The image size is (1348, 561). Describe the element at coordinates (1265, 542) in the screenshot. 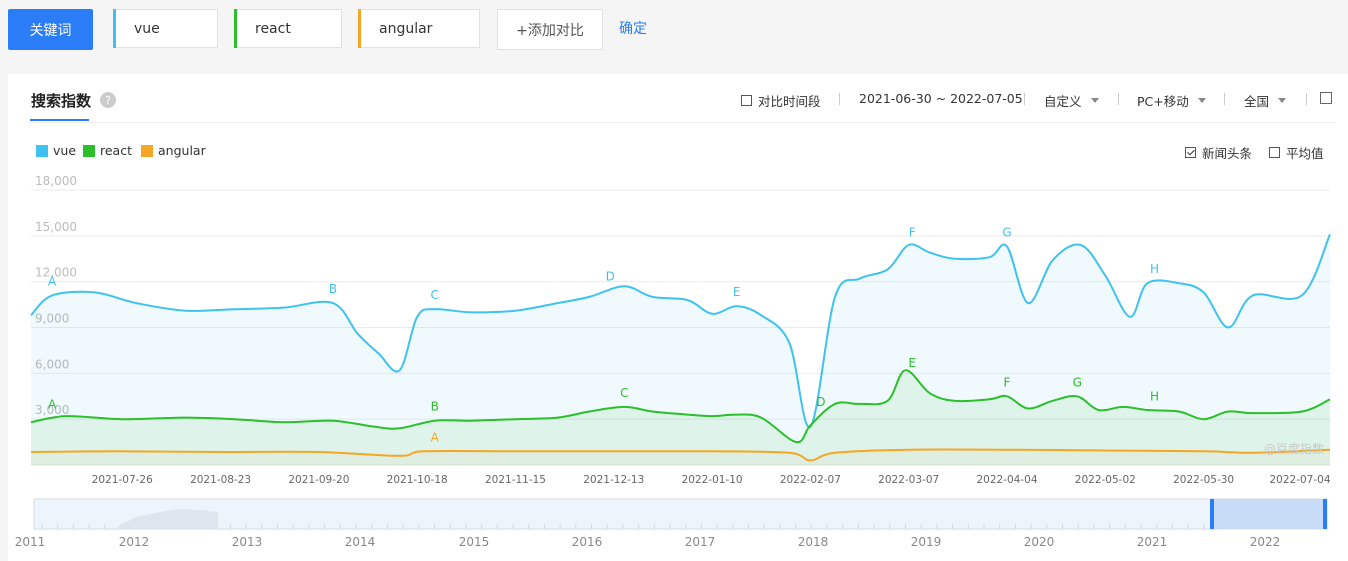

I see `overview-year-label: 2022` at that location.